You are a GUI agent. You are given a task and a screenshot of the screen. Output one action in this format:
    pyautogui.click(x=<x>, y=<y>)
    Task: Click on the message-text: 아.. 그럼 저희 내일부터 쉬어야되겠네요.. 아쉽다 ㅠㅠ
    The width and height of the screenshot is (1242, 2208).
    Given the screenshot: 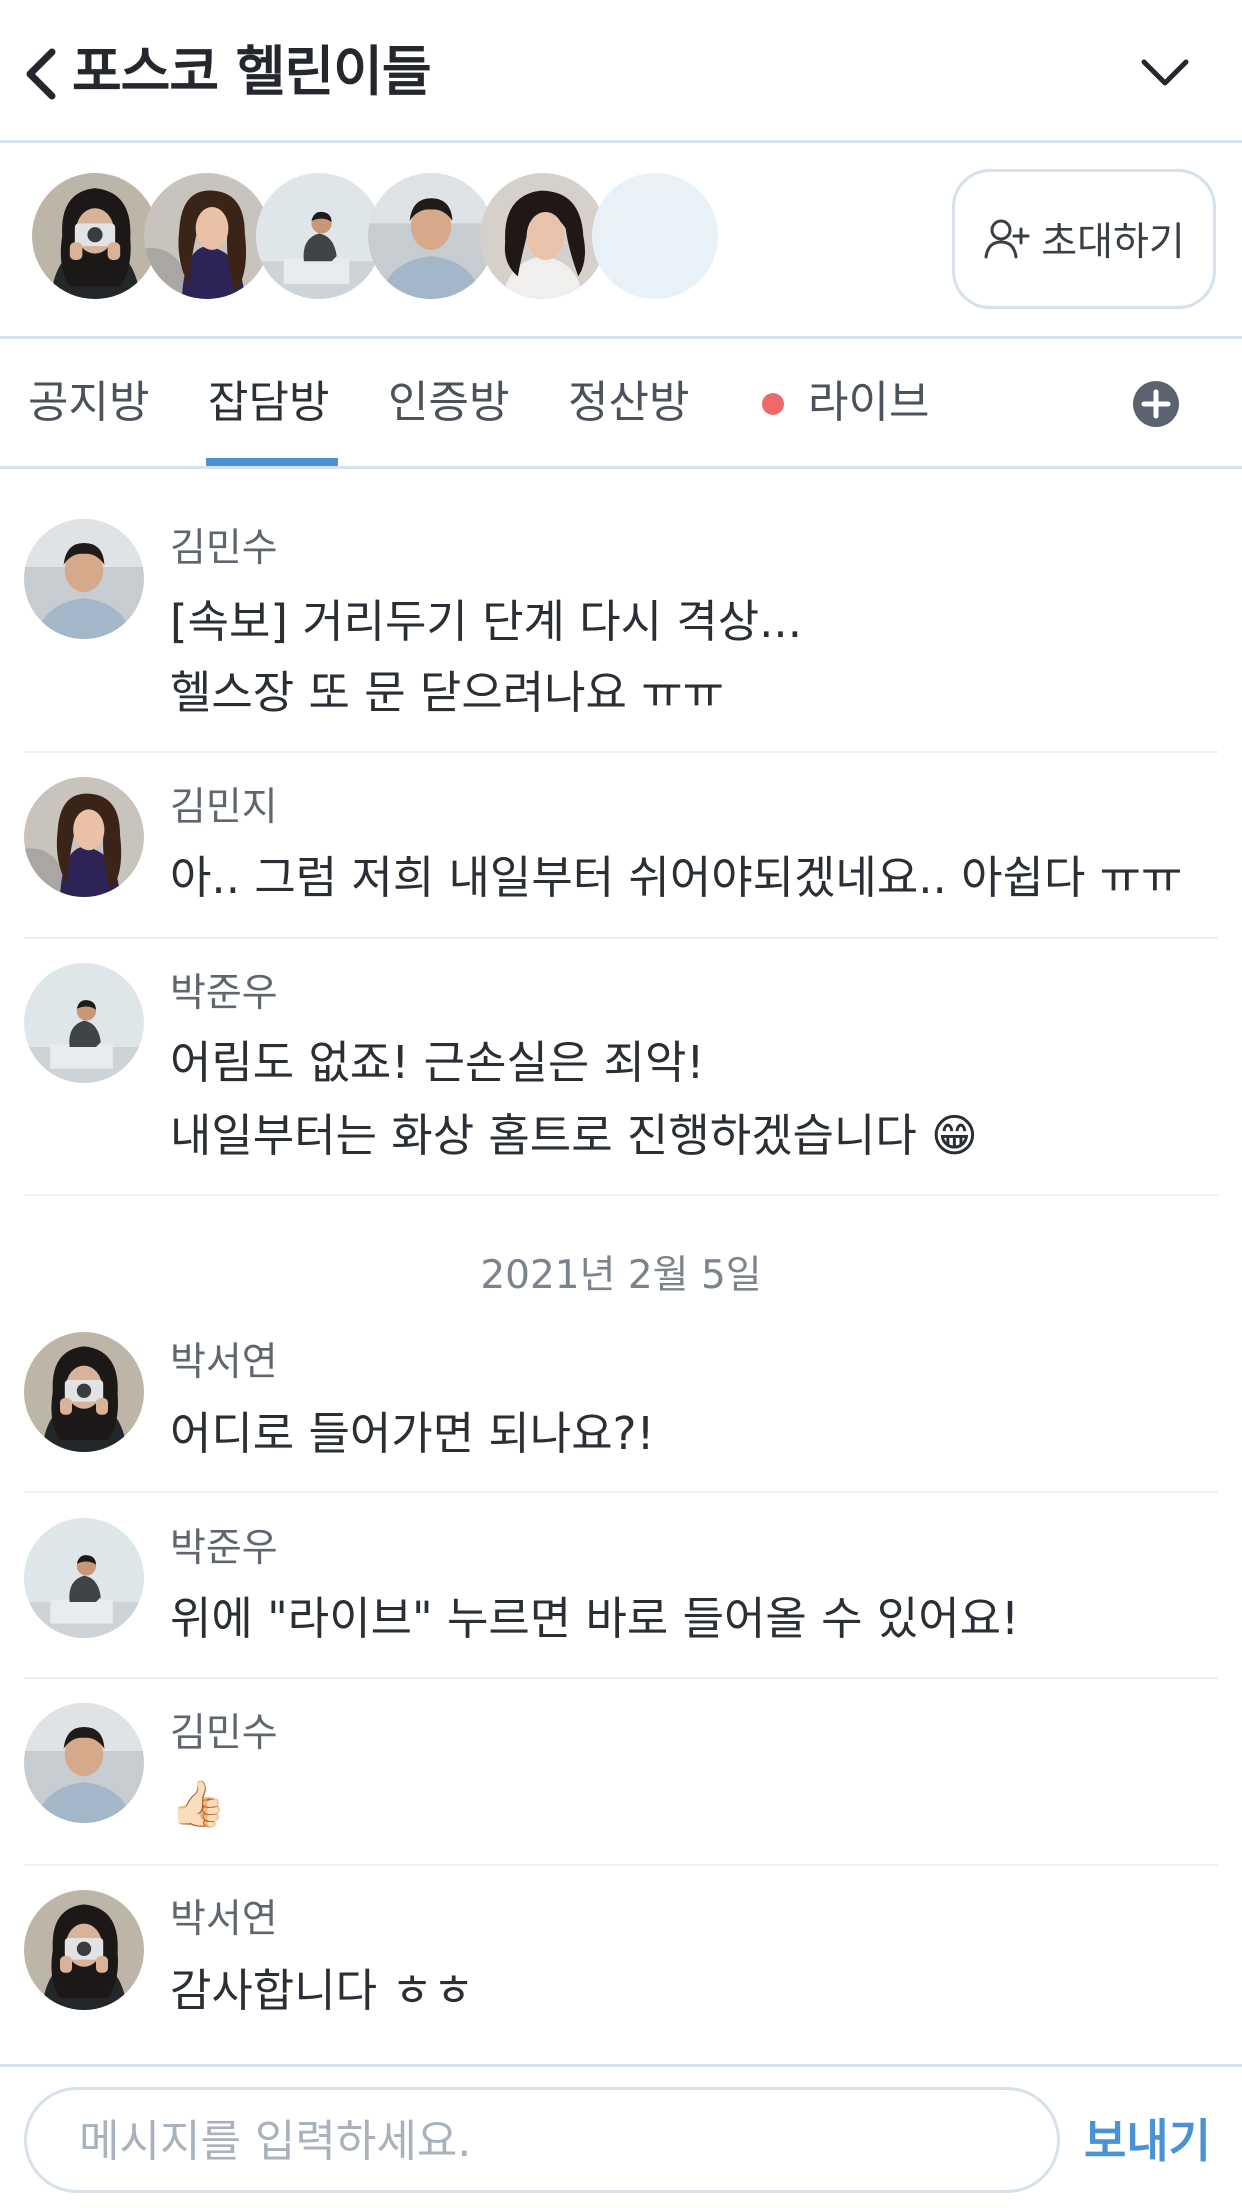 What is the action you would take?
    pyautogui.click(x=676, y=877)
    